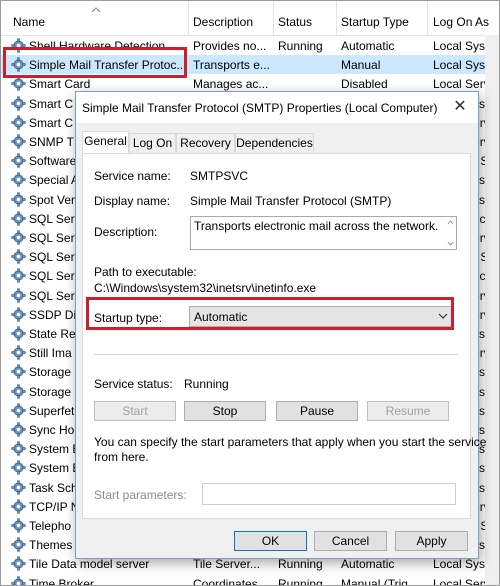 The width and height of the screenshot is (500, 586). I want to click on display-name-label: Display name:, so click(132, 201).